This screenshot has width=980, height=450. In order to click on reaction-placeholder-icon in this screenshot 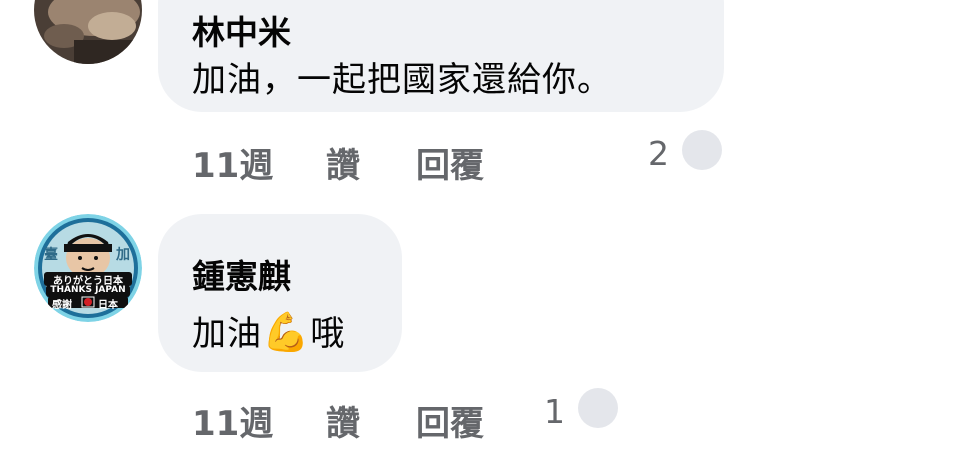, I will do `click(598, 408)`.